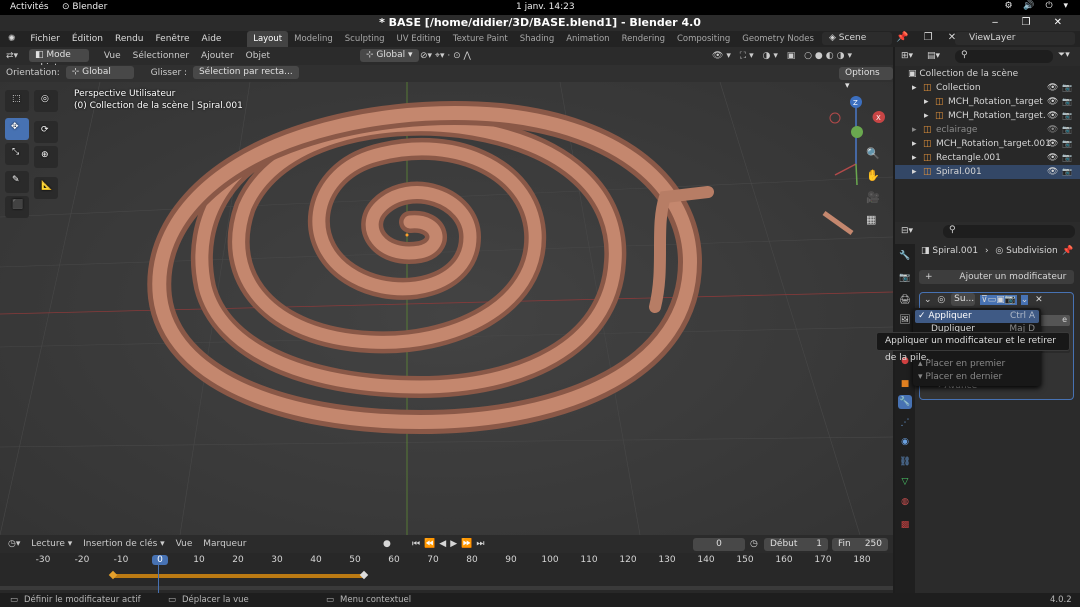 Image resolution: width=1080 pixels, height=607 pixels. Describe the element at coordinates (905, 525) in the screenshot. I see `texture-tab-icon: ▩` at that location.